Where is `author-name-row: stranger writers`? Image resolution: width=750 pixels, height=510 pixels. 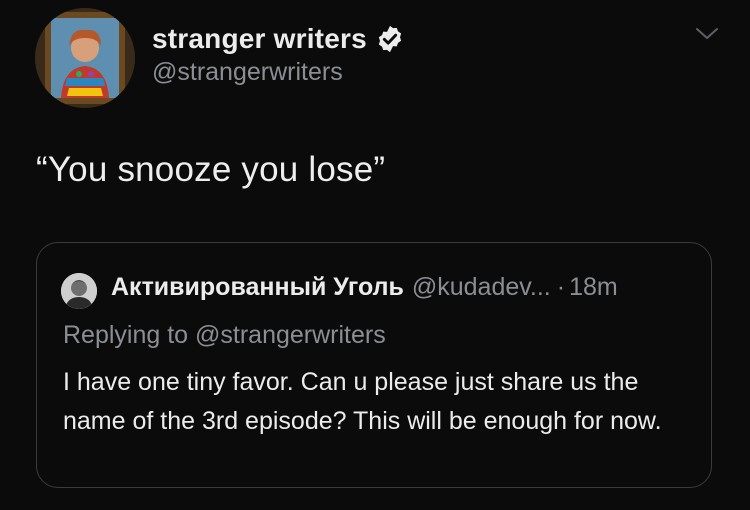
author-name-row: stranger writers is located at coordinates (278, 39).